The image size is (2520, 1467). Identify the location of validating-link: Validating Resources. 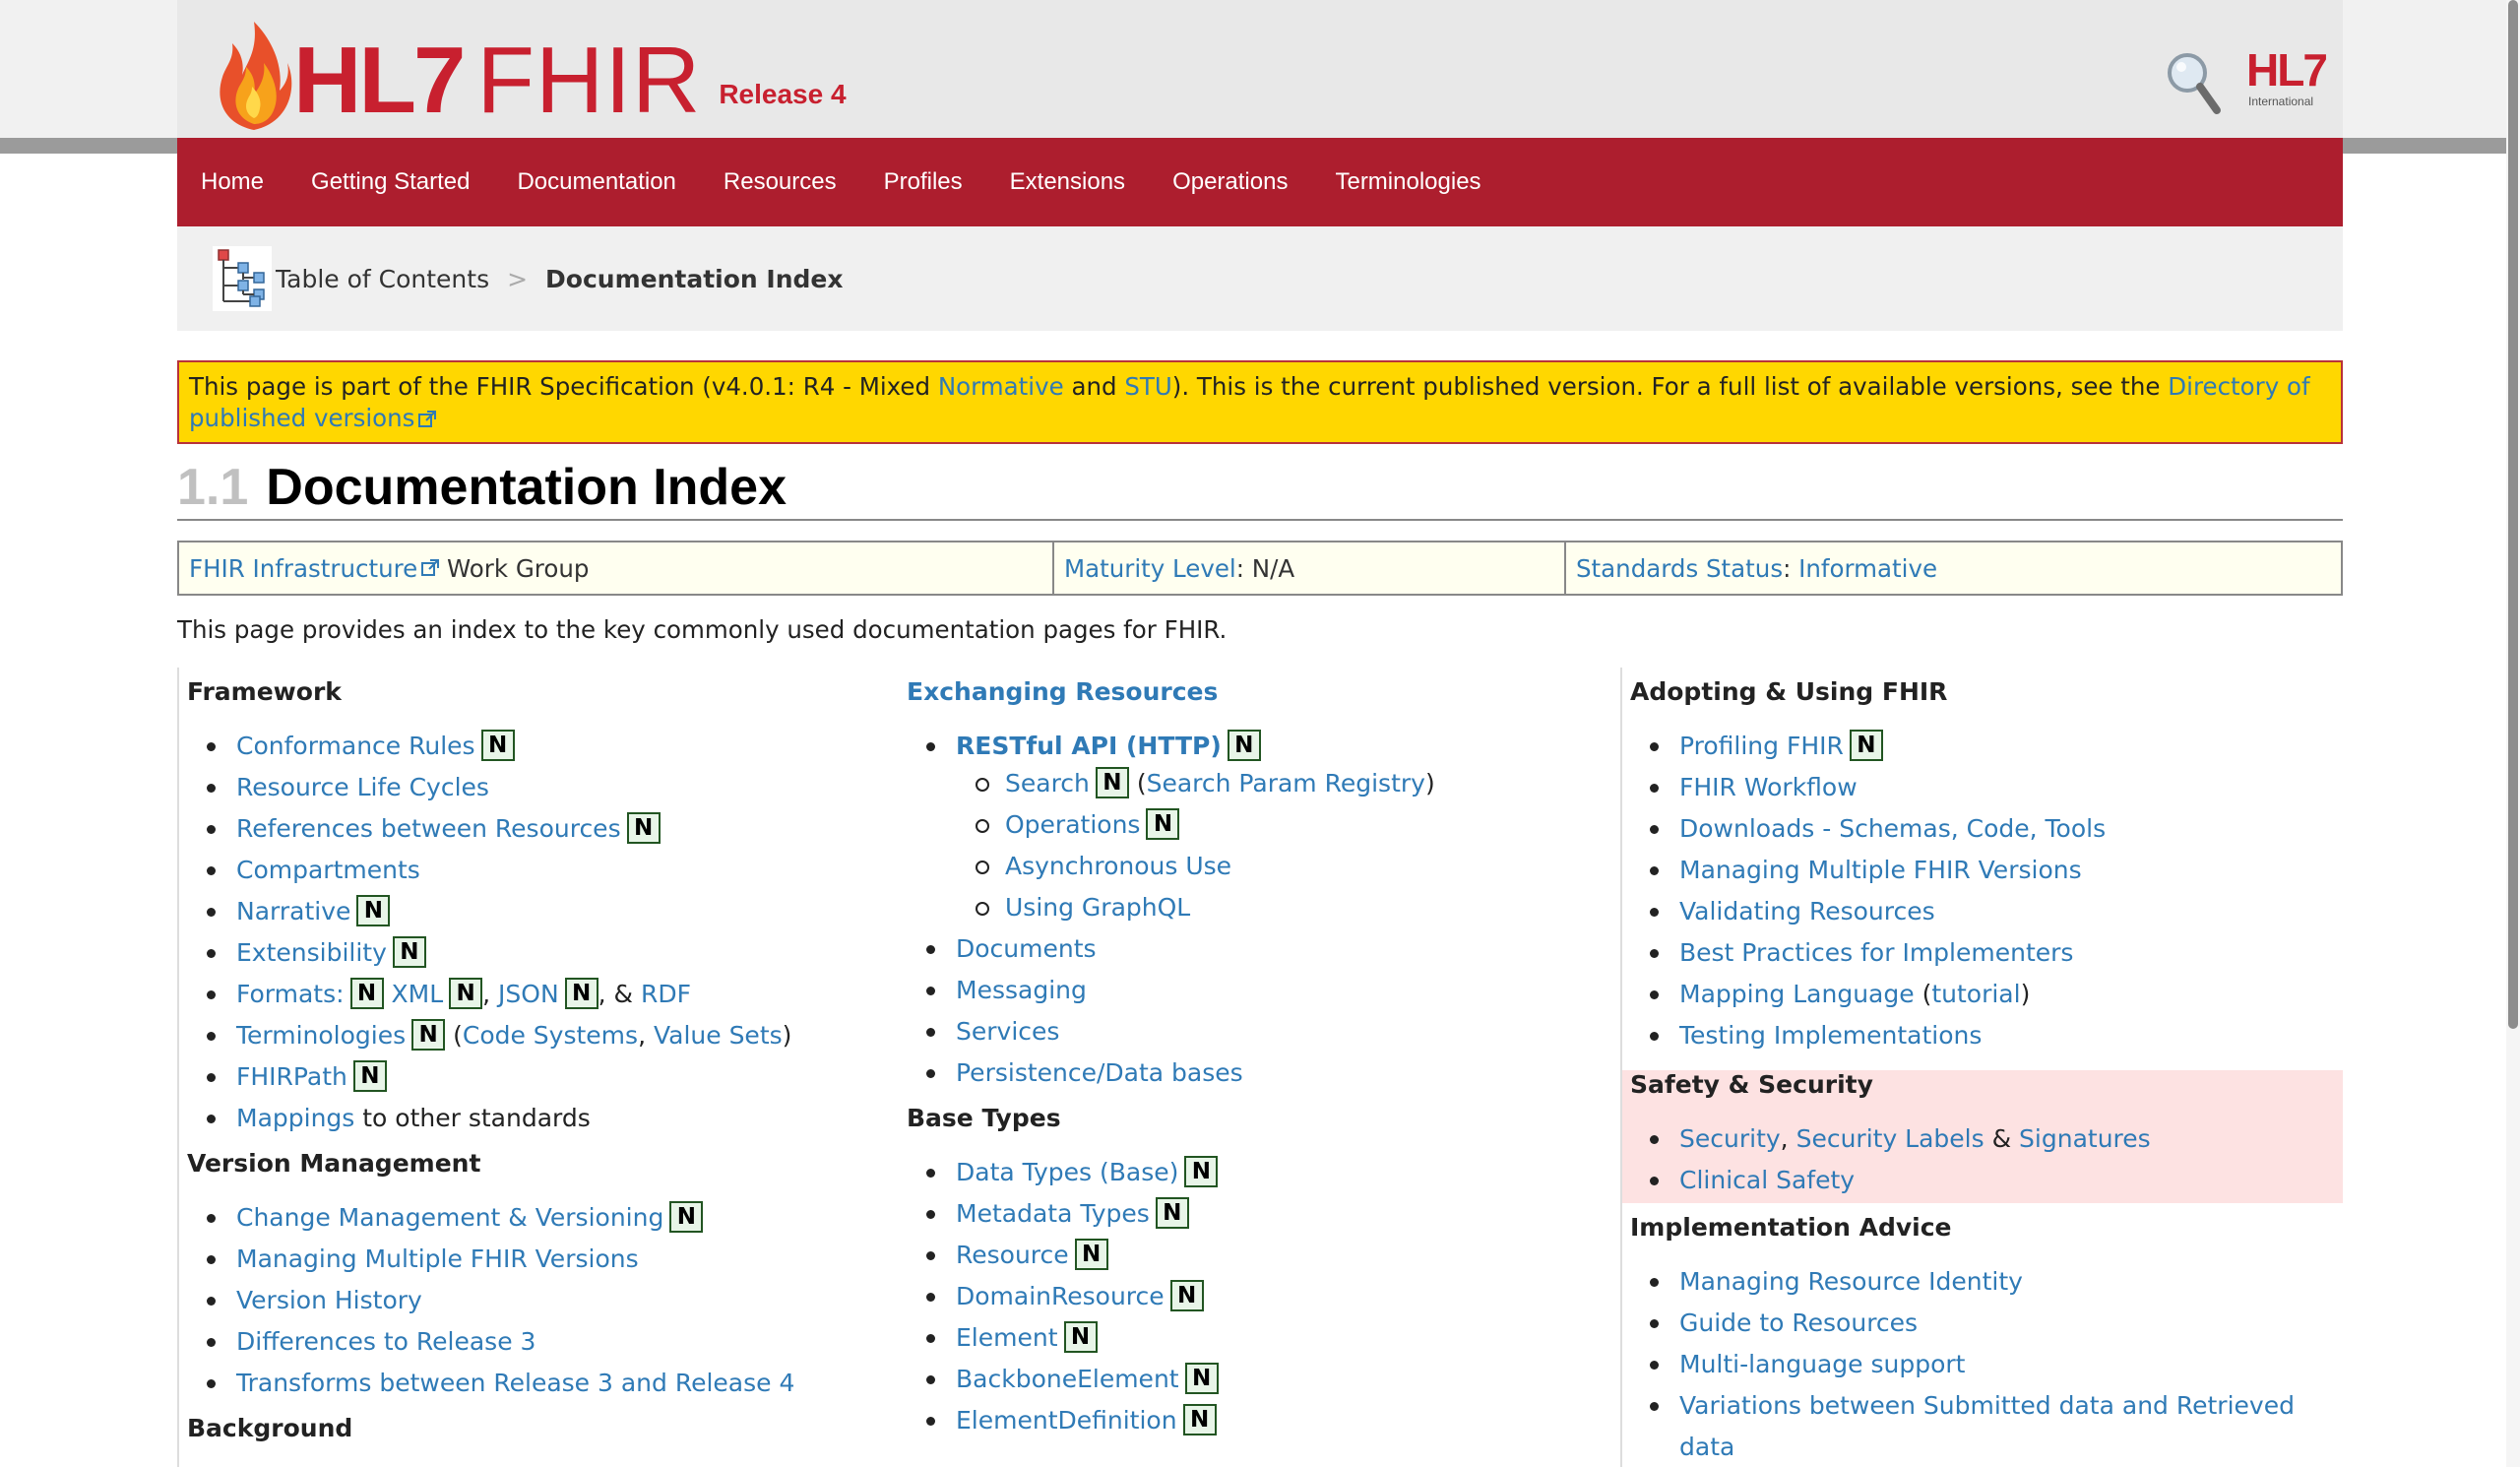
(1807, 911).